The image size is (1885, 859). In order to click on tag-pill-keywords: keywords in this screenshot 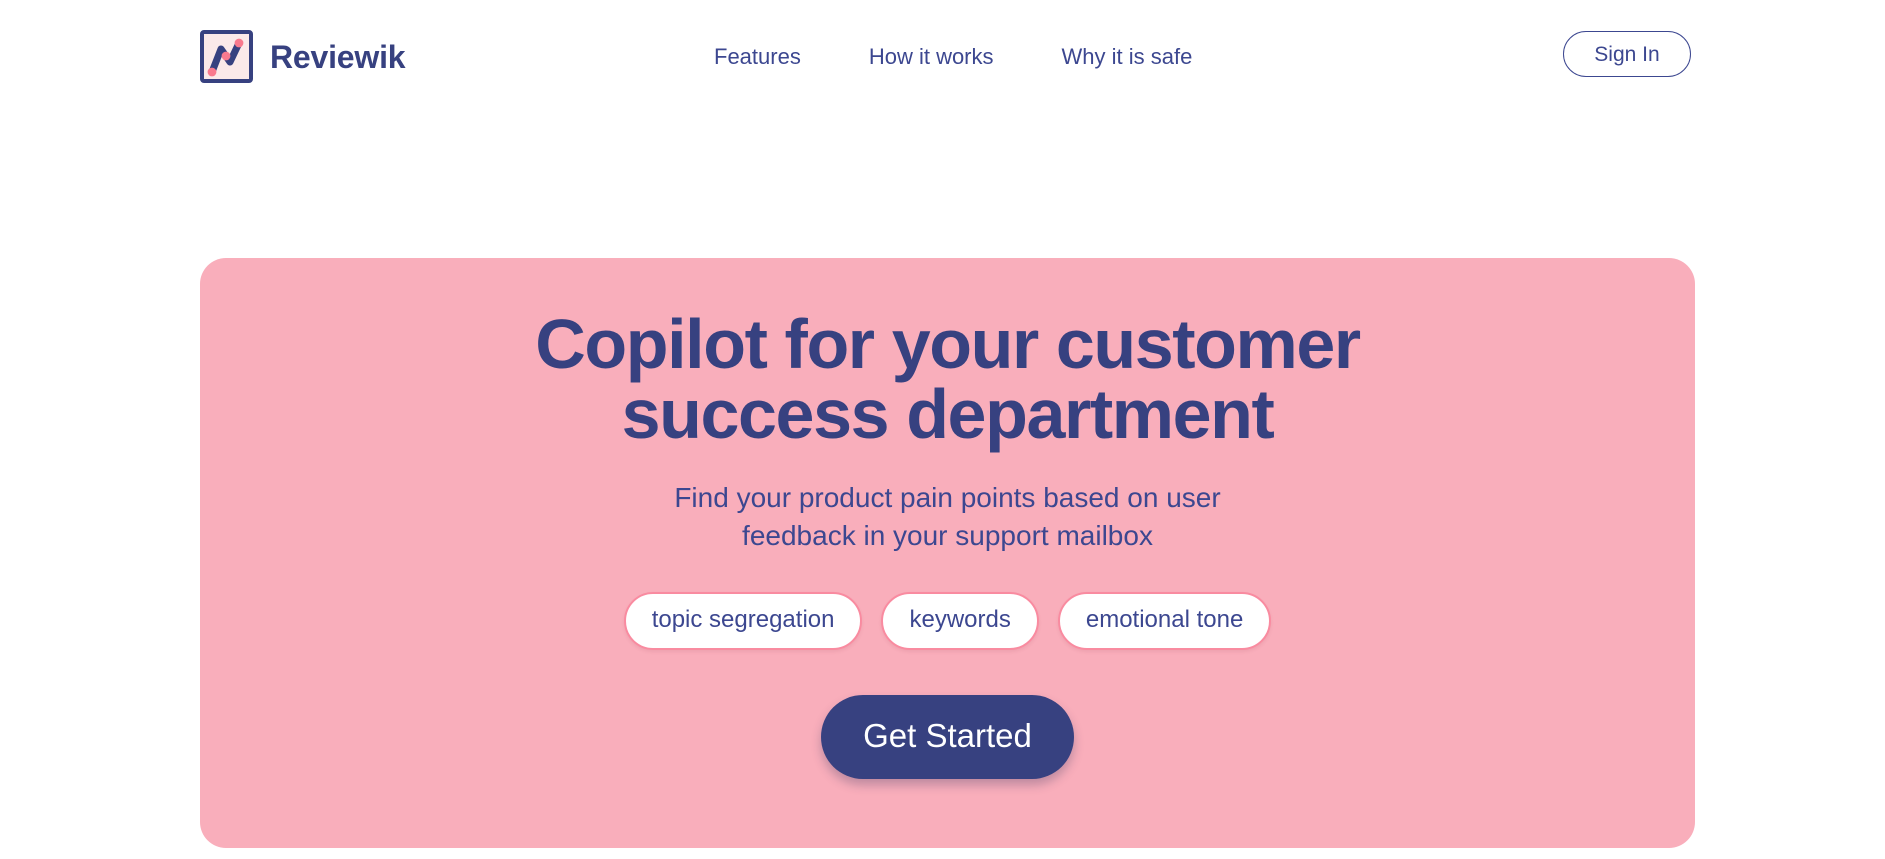, I will do `click(960, 620)`.